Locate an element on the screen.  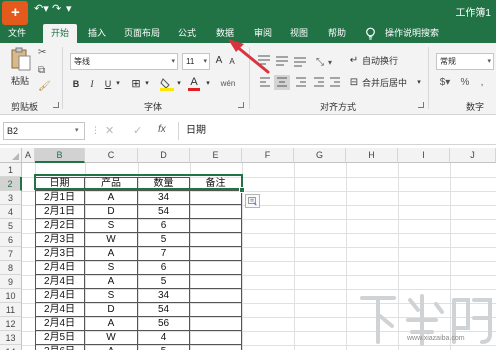
row-header: 14 is located at coordinates (11, 347).